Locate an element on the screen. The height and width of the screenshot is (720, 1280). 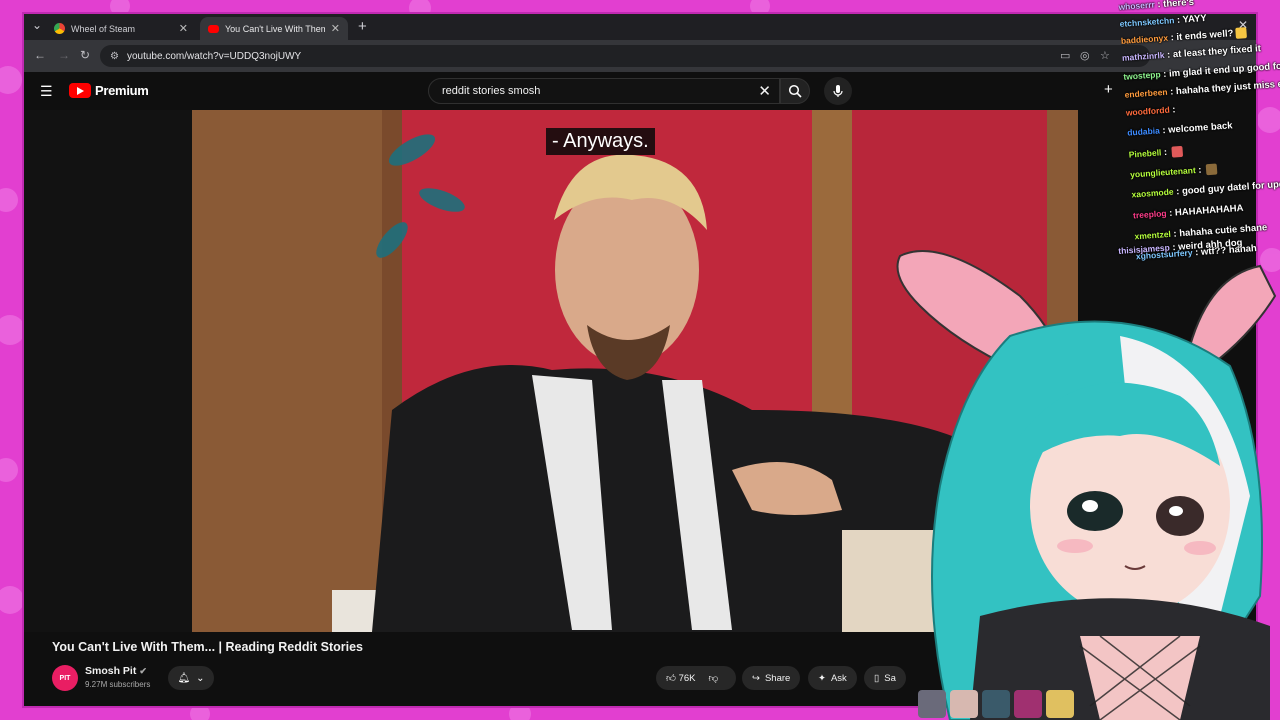
create-plus-icon: + is located at coordinates (1108, 89).